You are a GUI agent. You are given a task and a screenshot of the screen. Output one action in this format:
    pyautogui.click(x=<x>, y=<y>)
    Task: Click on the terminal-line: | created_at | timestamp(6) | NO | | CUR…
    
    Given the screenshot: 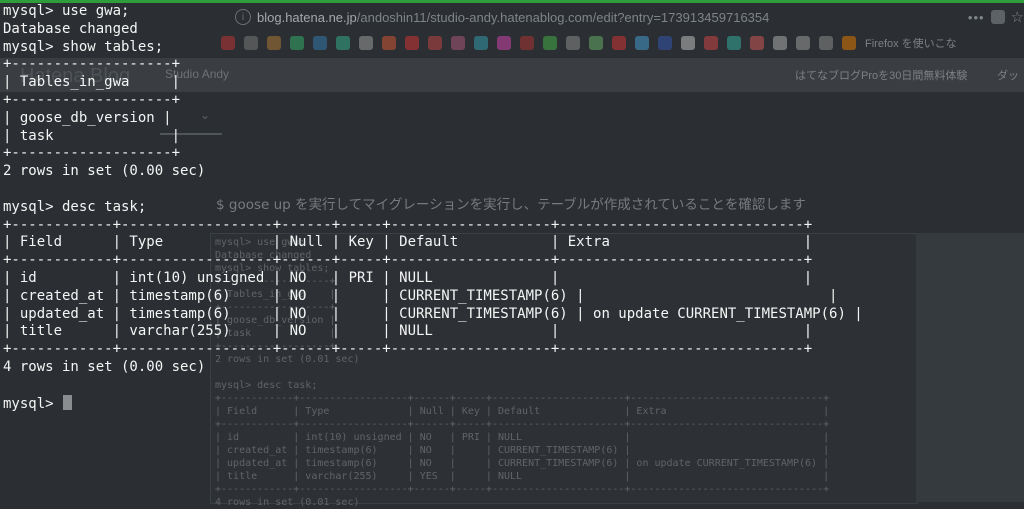 What is the action you would take?
    pyautogui.click(x=420, y=295)
    